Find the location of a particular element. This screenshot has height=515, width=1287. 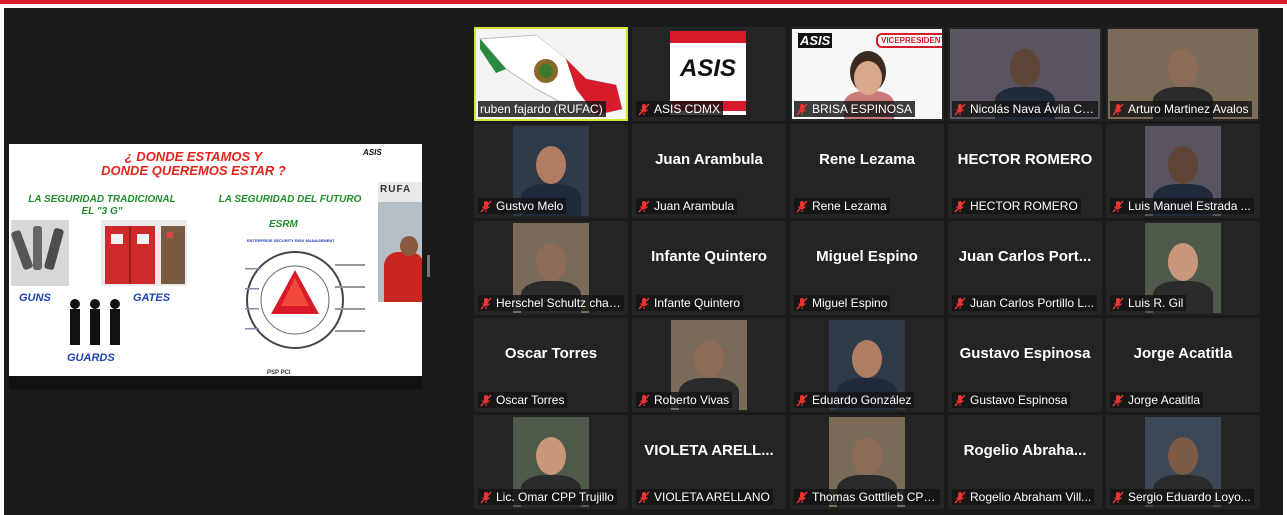

participant-tile: Nicolás Nava Ávila CPP is located at coordinates (1025, 74).